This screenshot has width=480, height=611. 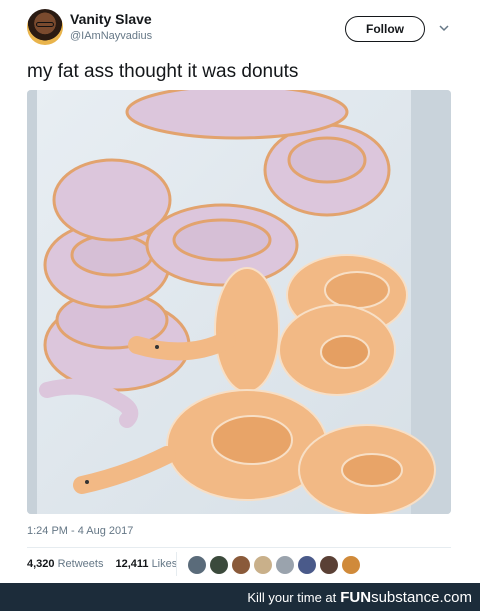 I want to click on likes-stat: 12,411 Likes, so click(x=146, y=564).